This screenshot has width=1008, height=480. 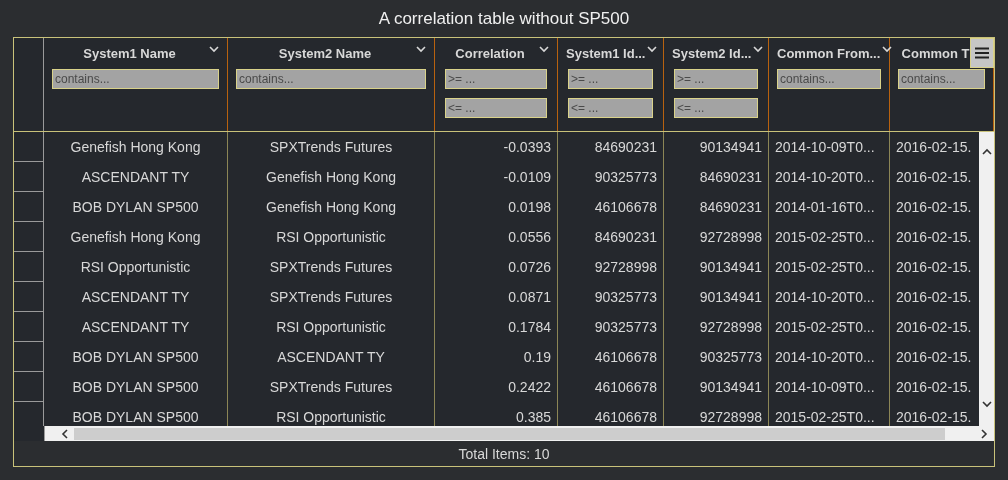 What do you see at coordinates (537, 357) in the screenshot?
I see `table-cell: 0.19` at bounding box center [537, 357].